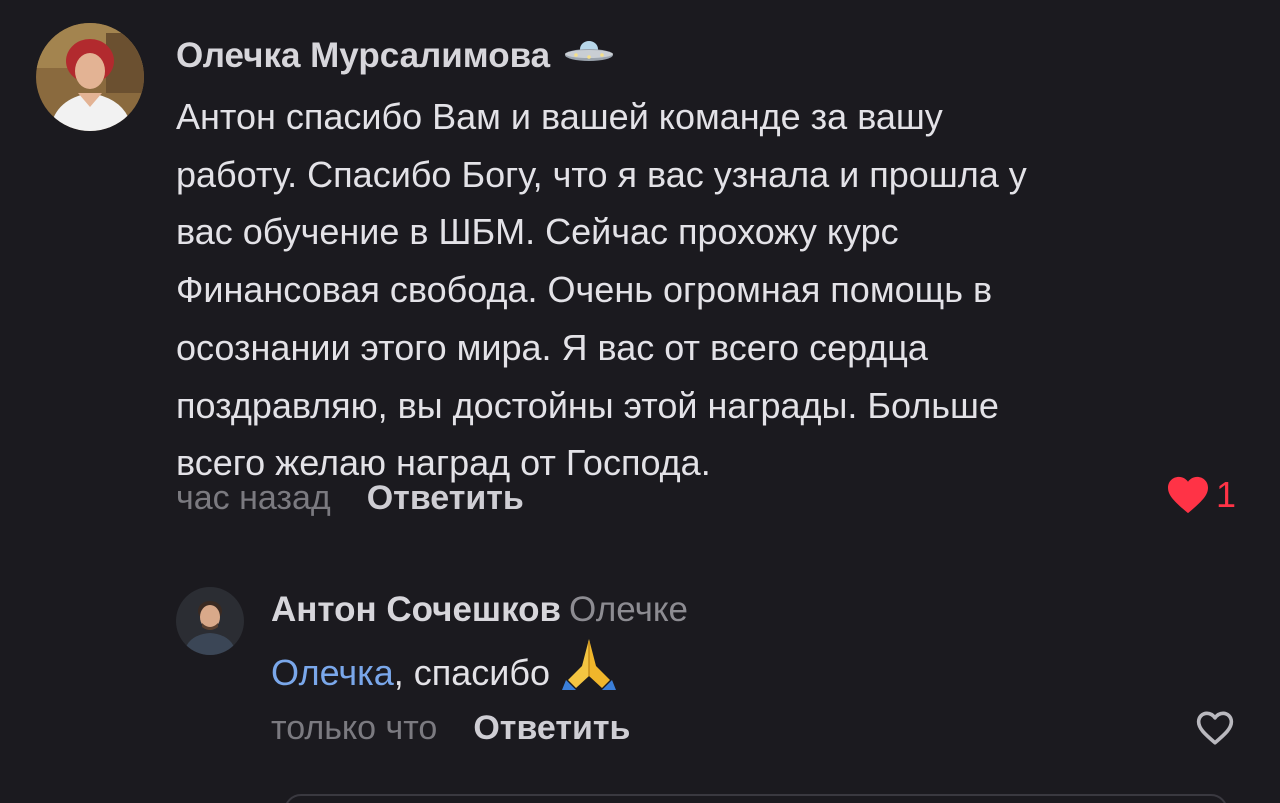 The image size is (1280, 803). I want to click on reply-avatar, so click(210, 621).